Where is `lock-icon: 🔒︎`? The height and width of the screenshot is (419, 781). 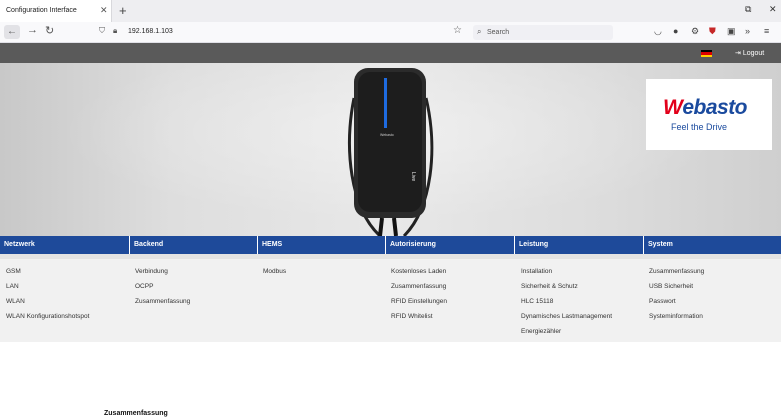
lock-icon: 🔒︎ is located at coordinates (115, 31).